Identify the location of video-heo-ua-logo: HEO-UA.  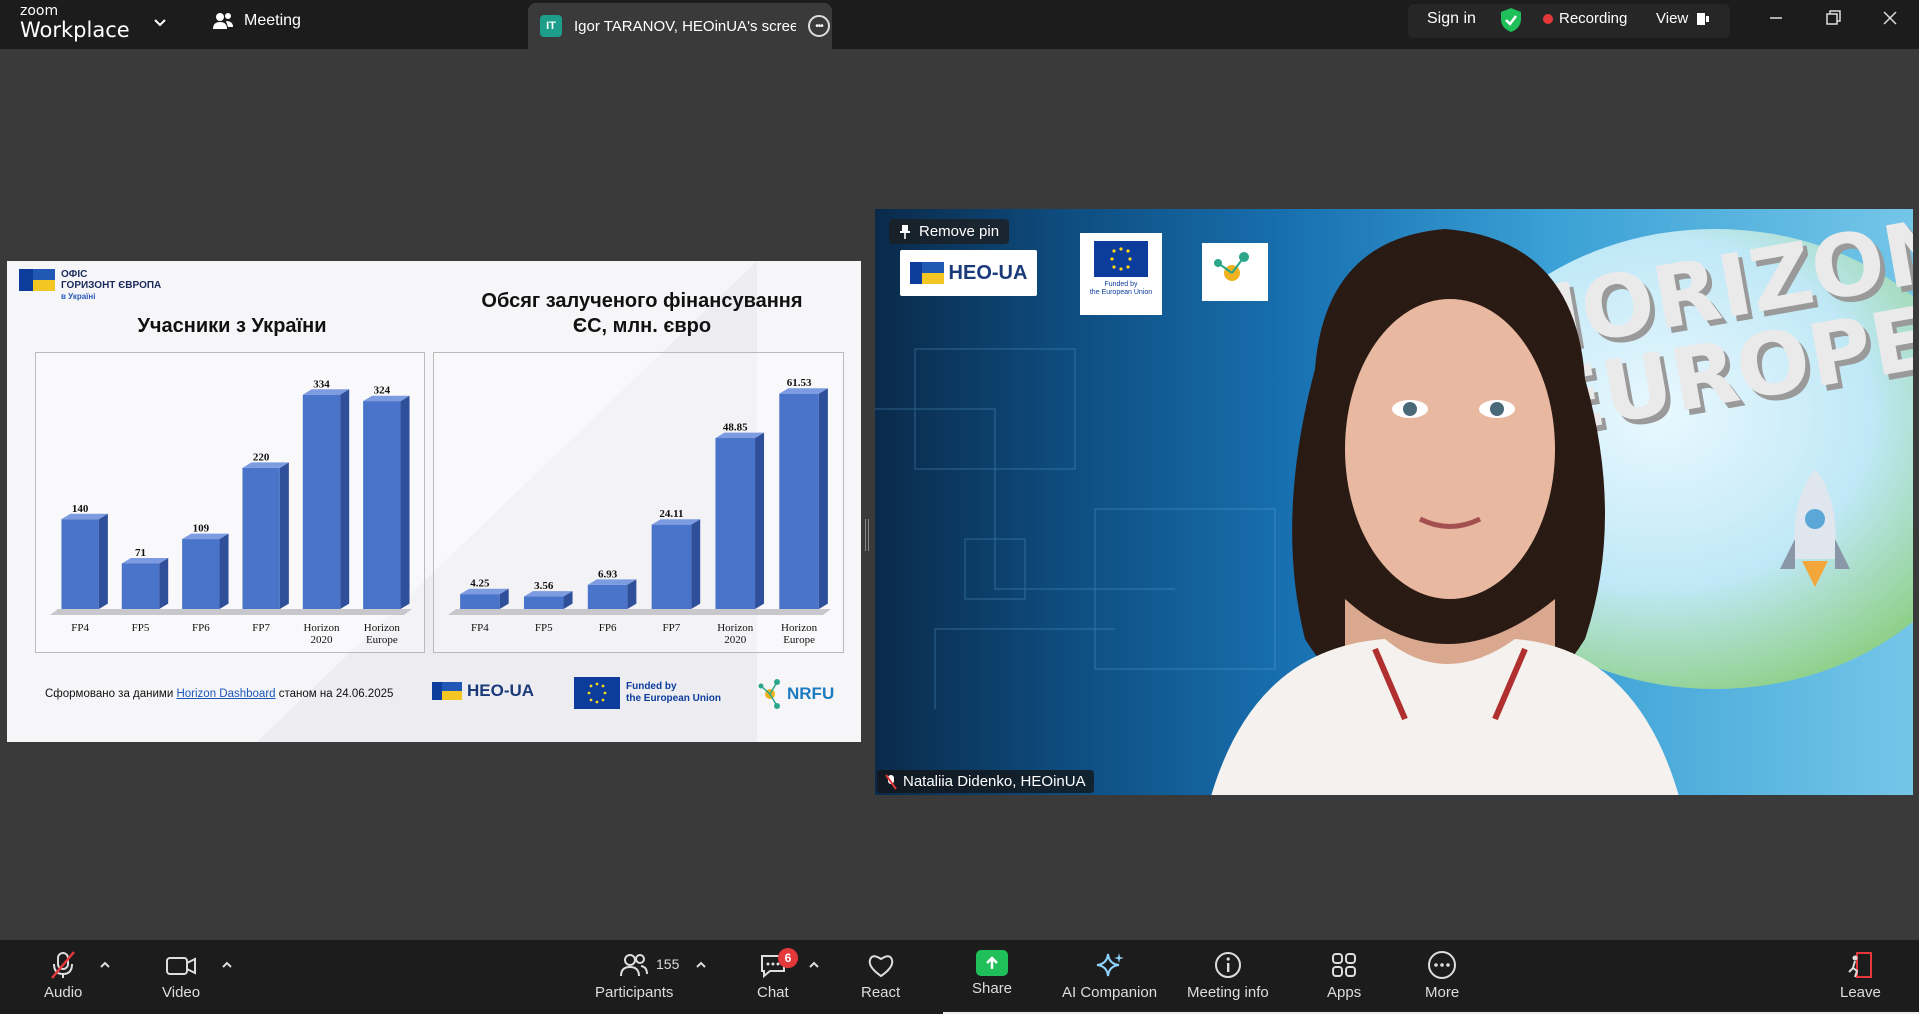
(968, 273).